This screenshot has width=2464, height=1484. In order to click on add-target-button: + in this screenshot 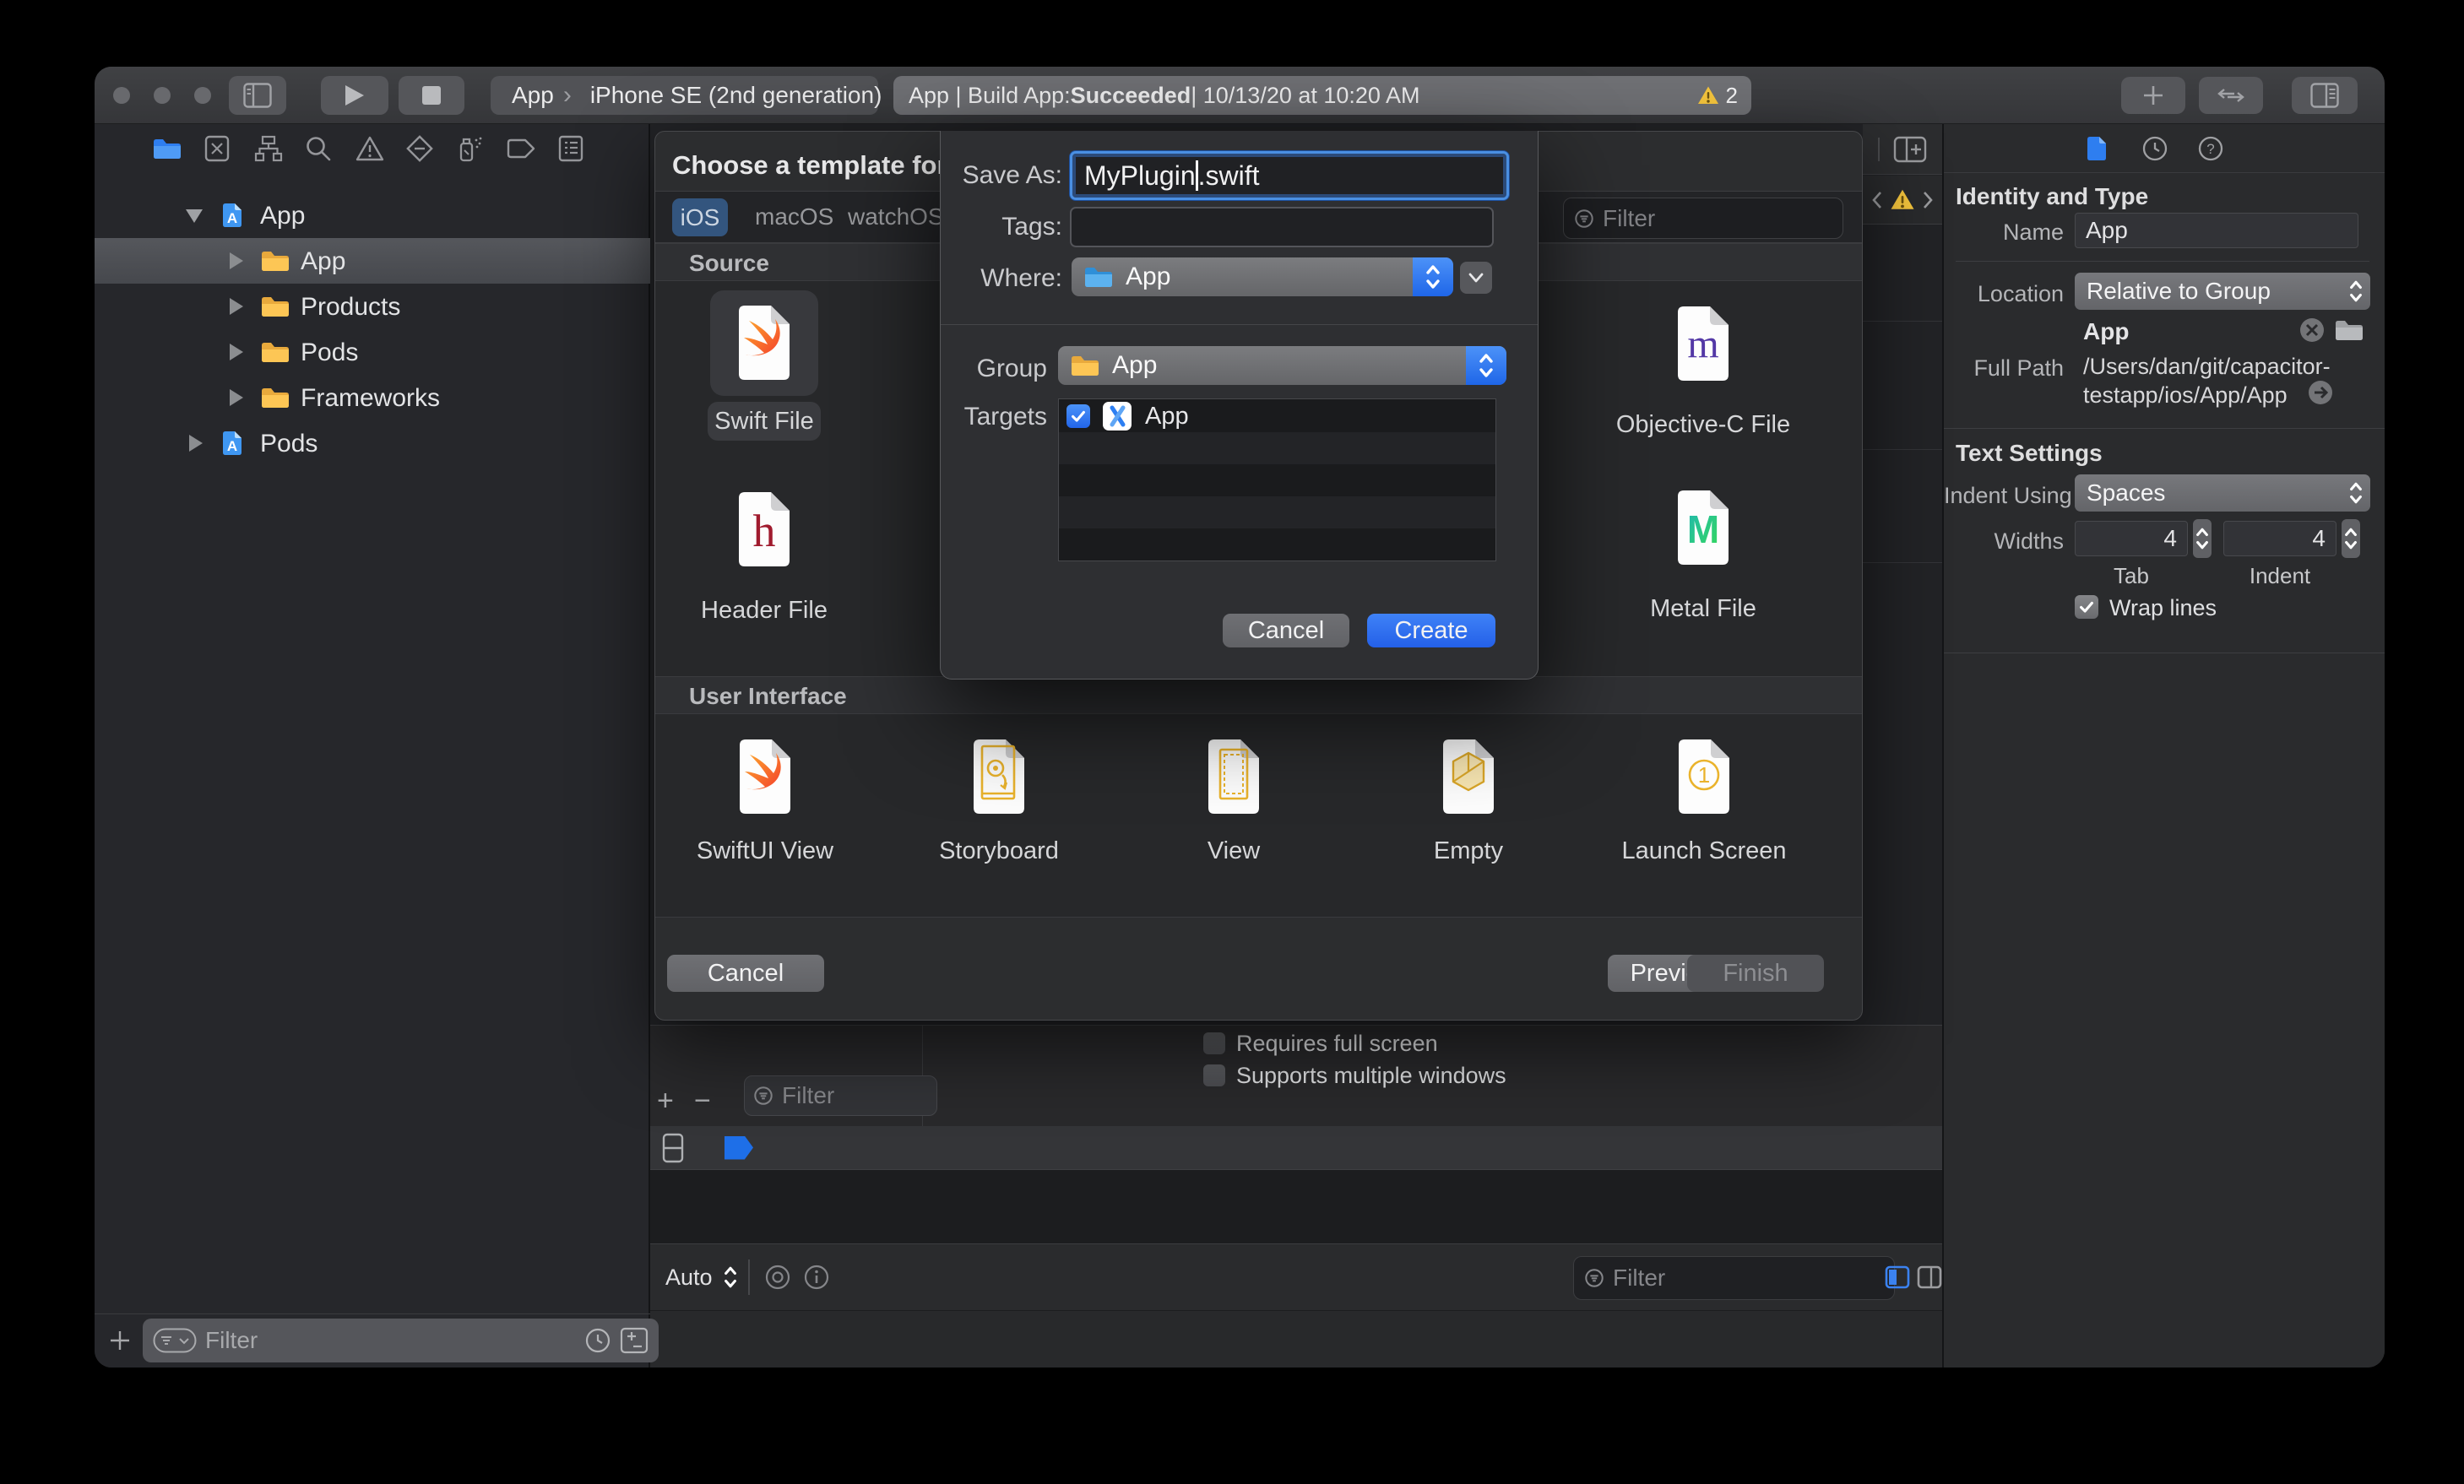, I will do `click(665, 1101)`.